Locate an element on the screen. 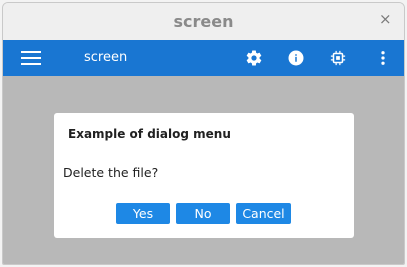 The image size is (407, 267). app-bar: screen is located at coordinates (203, 58).